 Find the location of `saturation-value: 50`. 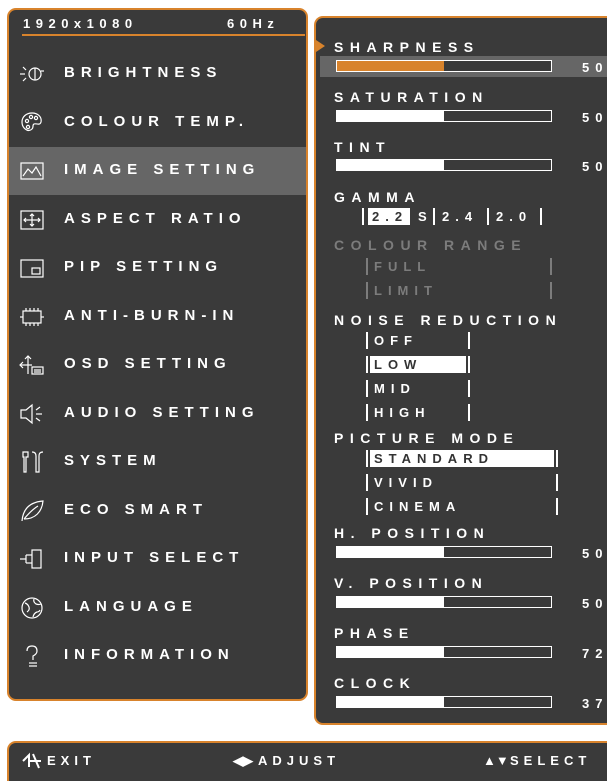

saturation-value: 50 is located at coordinates (594, 117).